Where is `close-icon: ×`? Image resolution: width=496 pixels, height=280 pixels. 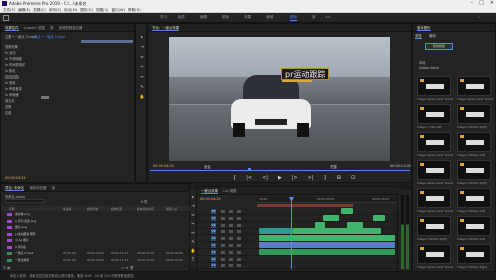 close-icon: × is located at coordinates (492, 3).